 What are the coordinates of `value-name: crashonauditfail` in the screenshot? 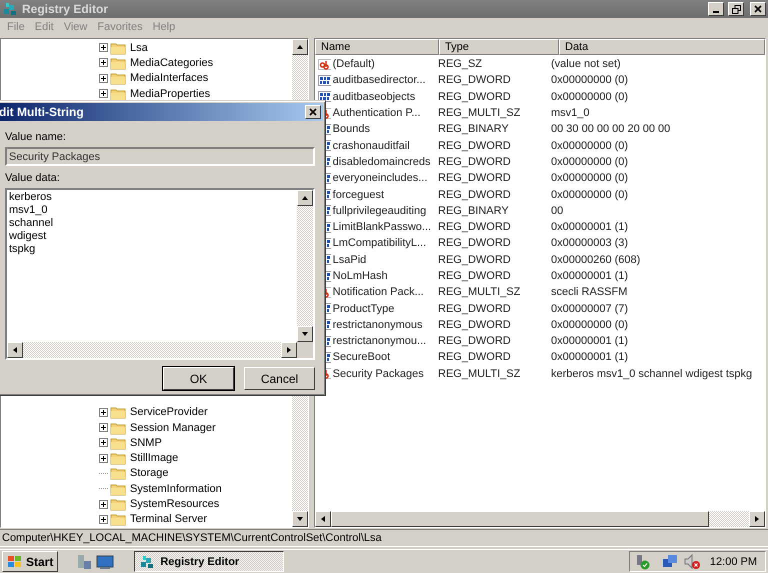 It's located at (382, 146).